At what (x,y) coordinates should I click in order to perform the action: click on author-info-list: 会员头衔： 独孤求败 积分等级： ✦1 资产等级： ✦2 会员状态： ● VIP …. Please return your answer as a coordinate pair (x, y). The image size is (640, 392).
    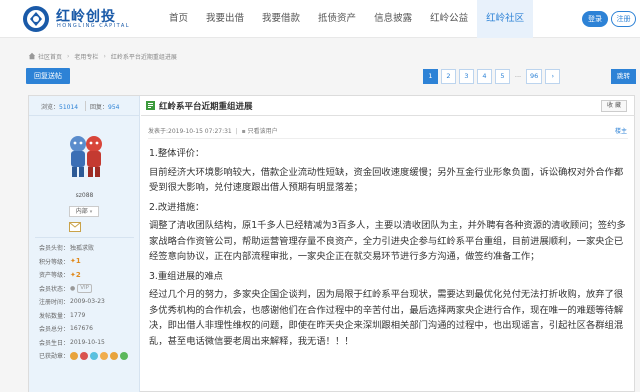
    Looking at the image, I should click on (89, 302).